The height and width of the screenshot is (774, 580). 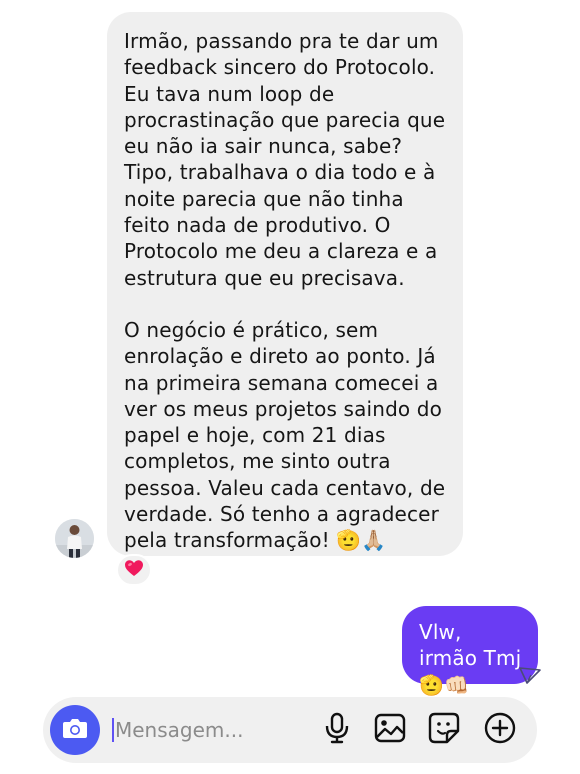 I want to click on sticker-icon, so click(x=444, y=730).